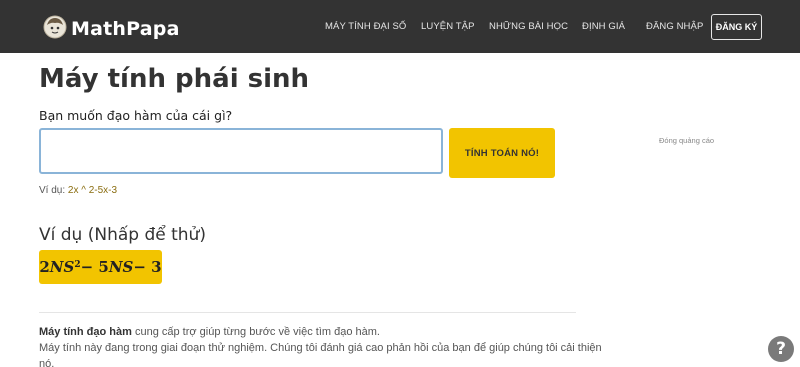 This screenshot has width=800, height=367. I want to click on brand-logo: MathPapa, so click(111, 27).